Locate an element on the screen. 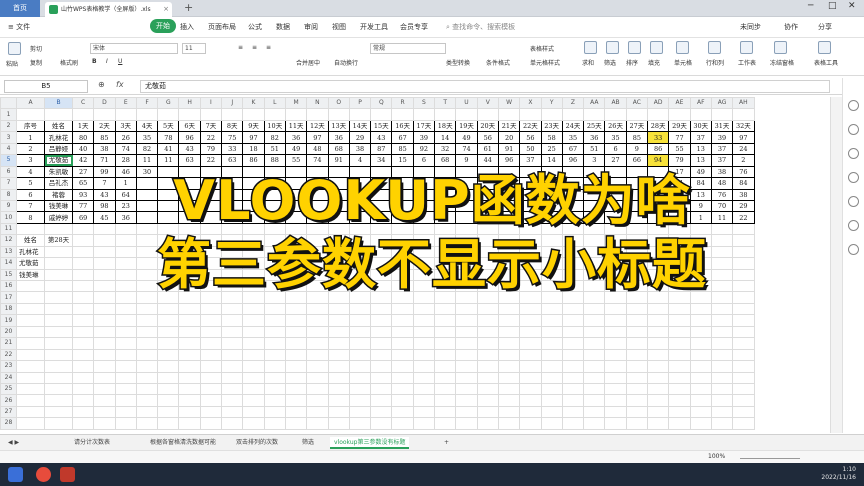 The height and width of the screenshot is (486, 864). data-cell: 91 is located at coordinates (509, 149).